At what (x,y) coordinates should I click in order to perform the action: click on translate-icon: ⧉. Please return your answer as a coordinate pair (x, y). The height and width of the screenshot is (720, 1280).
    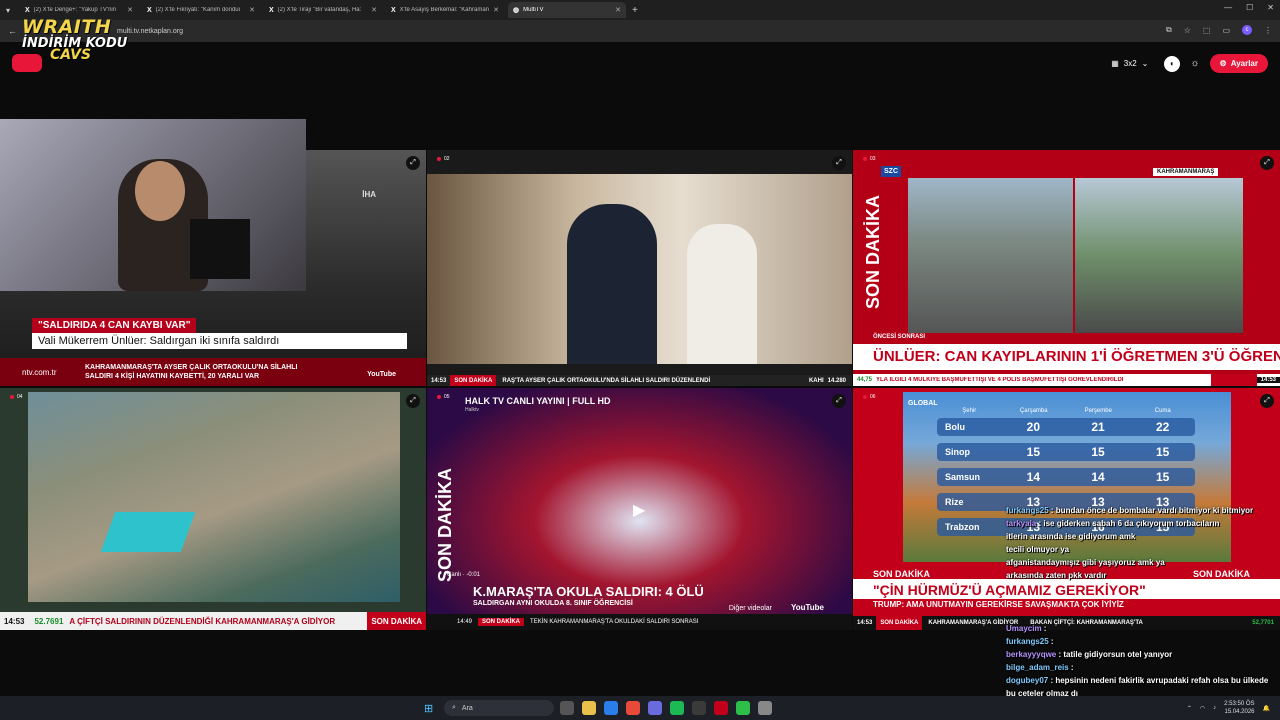
    Looking at the image, I should click on (1169, 30).